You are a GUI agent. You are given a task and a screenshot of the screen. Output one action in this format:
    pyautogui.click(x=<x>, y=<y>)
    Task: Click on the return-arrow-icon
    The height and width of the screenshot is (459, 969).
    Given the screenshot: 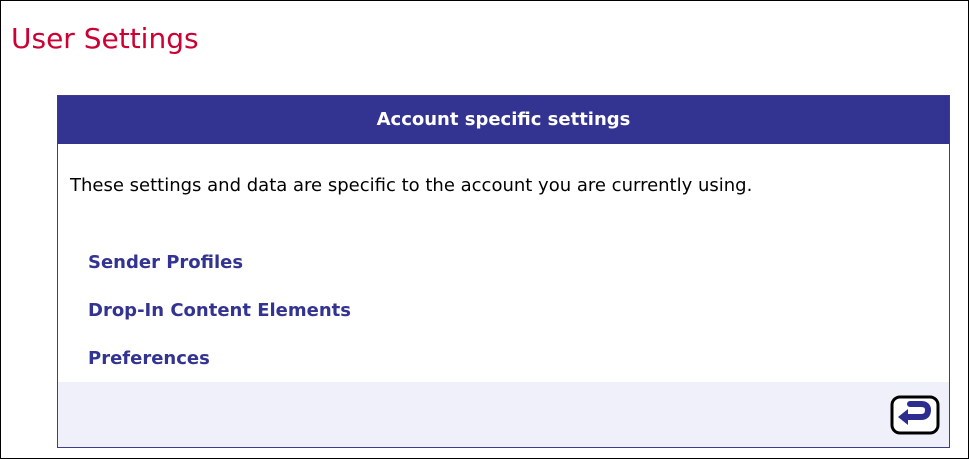 What is the action you would take?
    pyautogui.click(x=915, y=415)
    